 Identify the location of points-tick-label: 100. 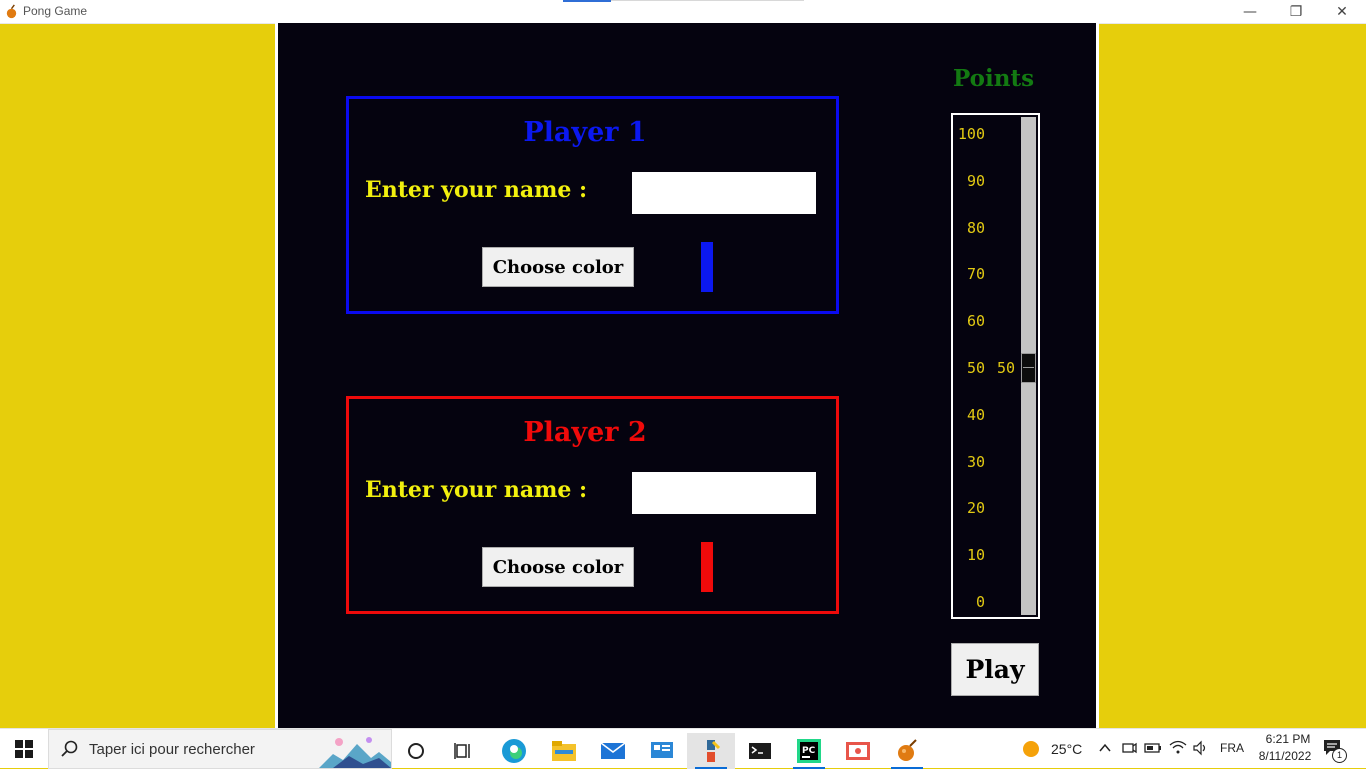
(971, 134).